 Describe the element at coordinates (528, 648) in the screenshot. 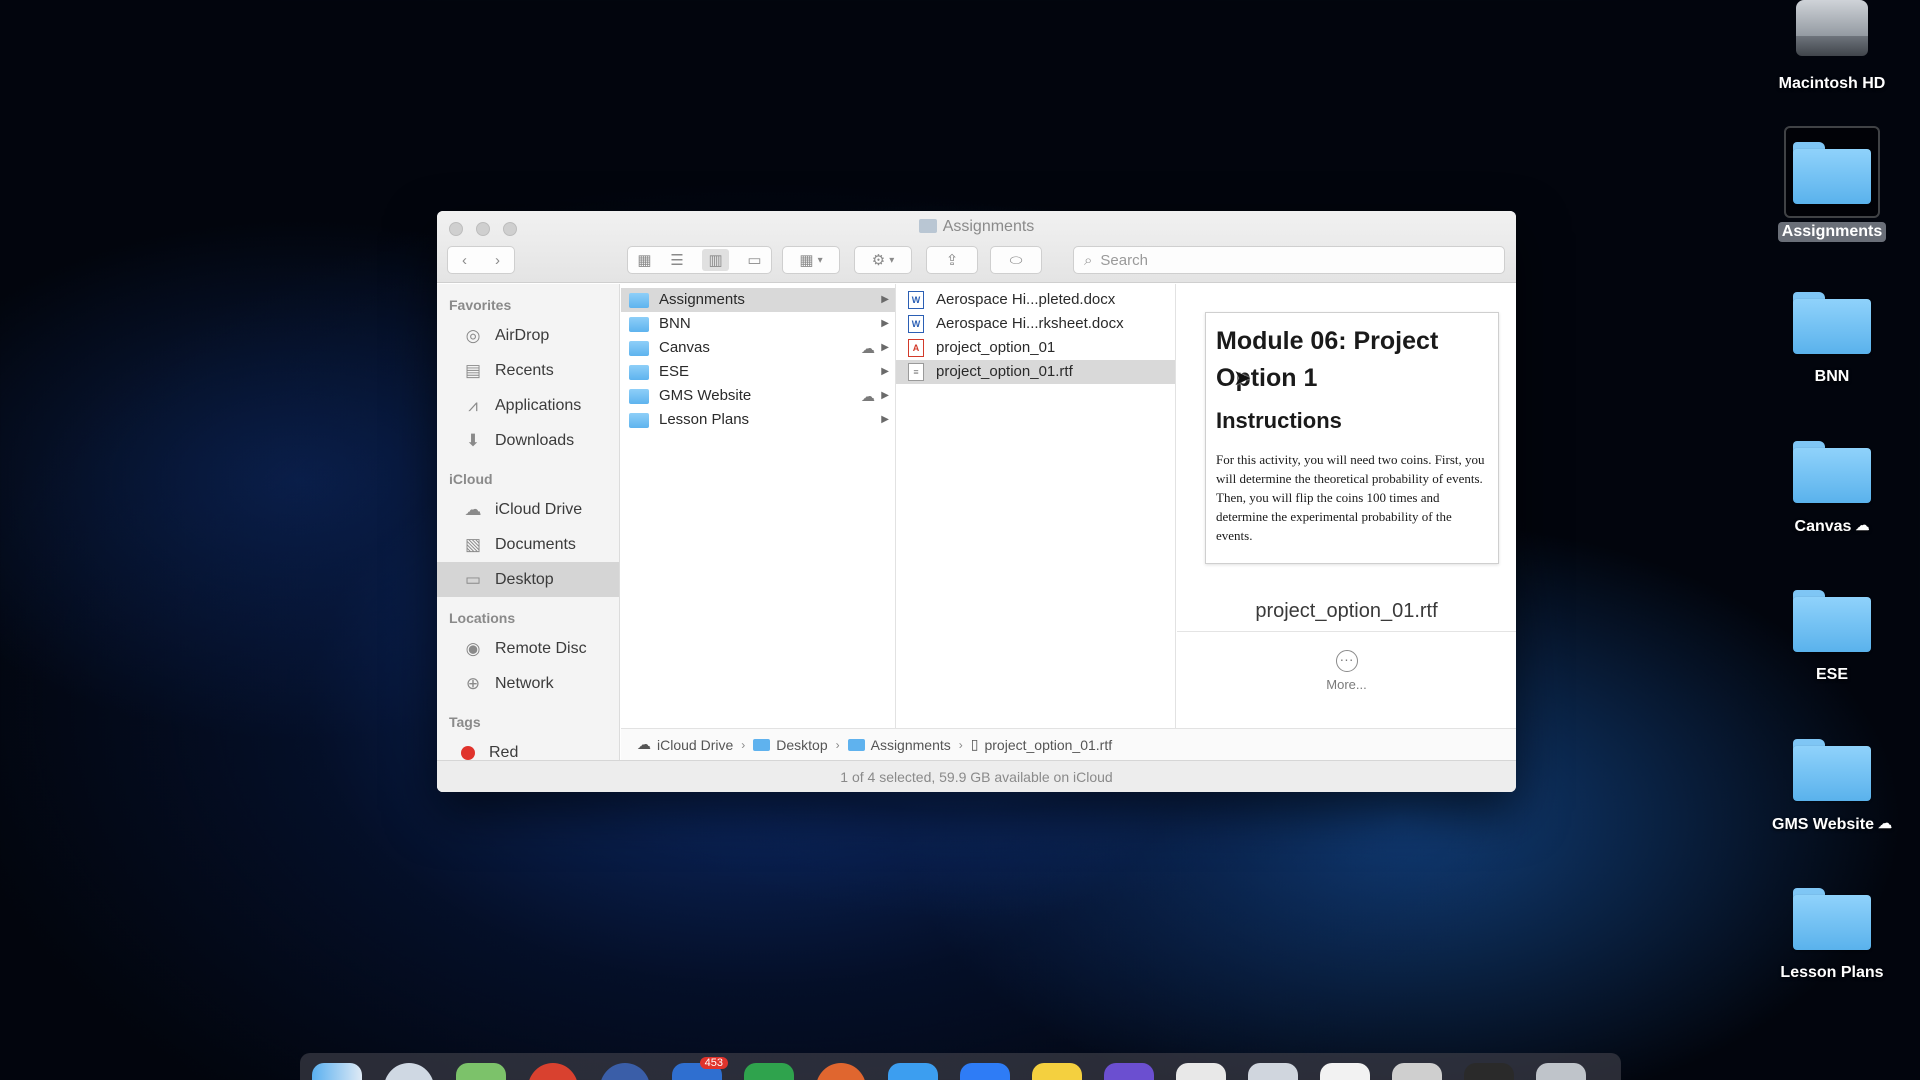

I see `sidebar-item-remote-disc: ◉ Remote Disc` at that location.